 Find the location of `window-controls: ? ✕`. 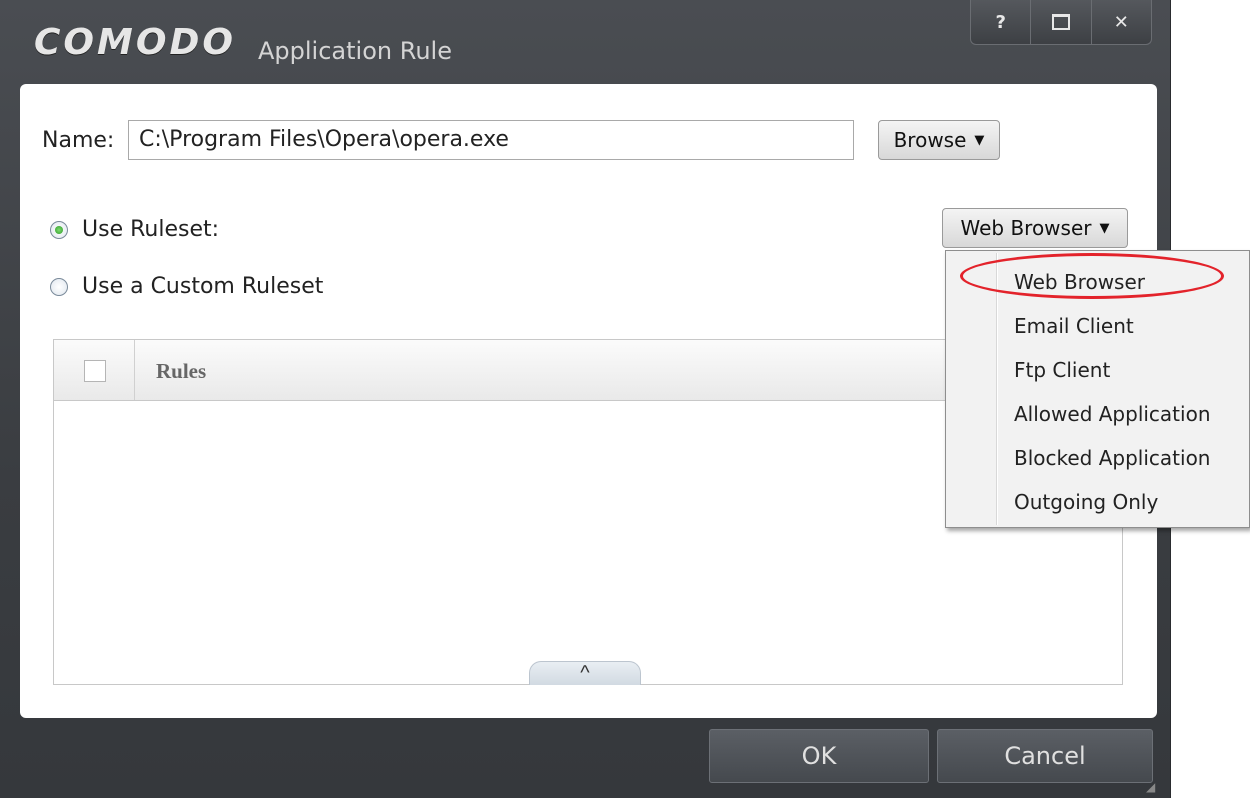

window-controls: ? ✕ is located at coordinates (1061, 22).